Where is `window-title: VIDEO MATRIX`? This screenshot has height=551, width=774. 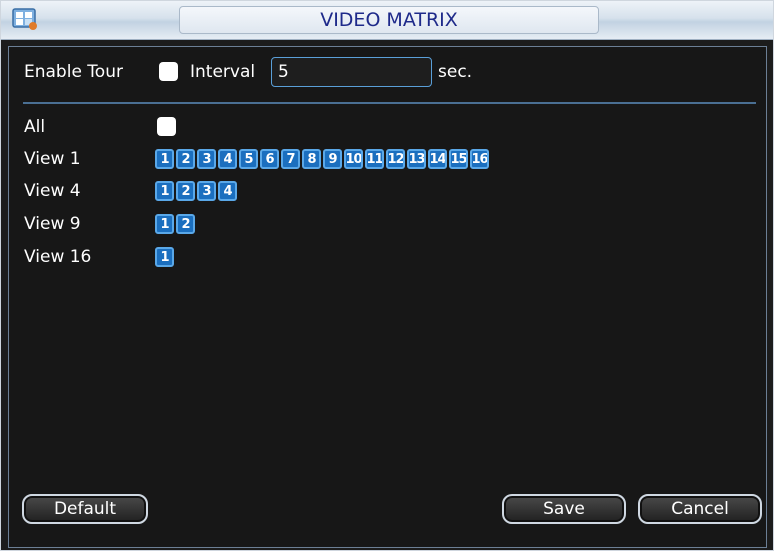 window-title: VIDEO MATRIX is located at coordinates (389, 20).